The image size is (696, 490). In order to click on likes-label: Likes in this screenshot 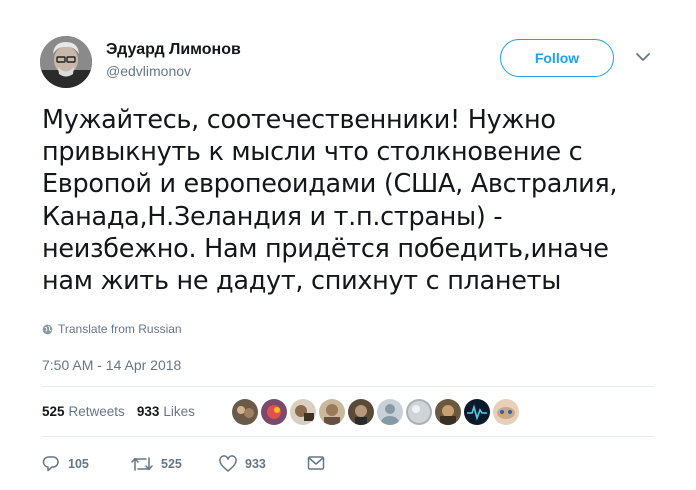, I will do `click(179, 411)`.